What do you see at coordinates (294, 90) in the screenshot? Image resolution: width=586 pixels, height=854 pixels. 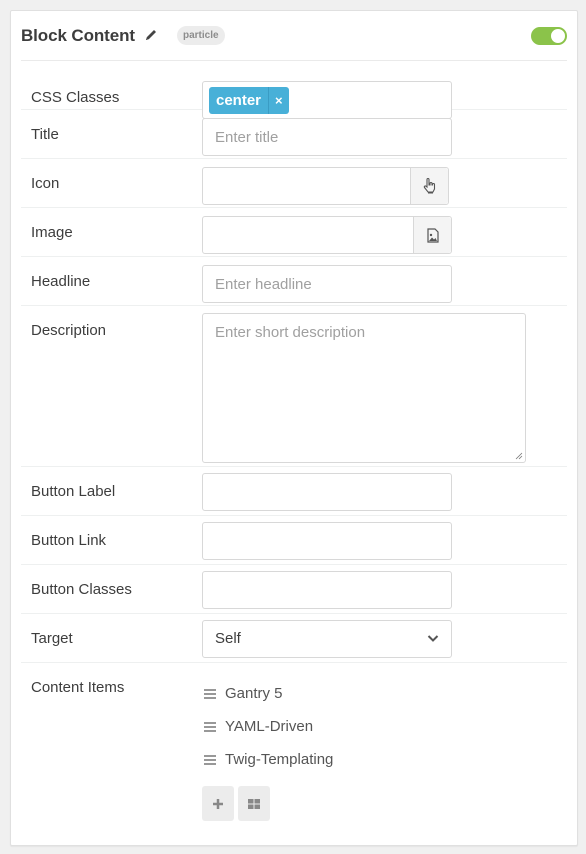 I see `row-css-classes: CSS Classes center ×` at bounding box center [294, 90].